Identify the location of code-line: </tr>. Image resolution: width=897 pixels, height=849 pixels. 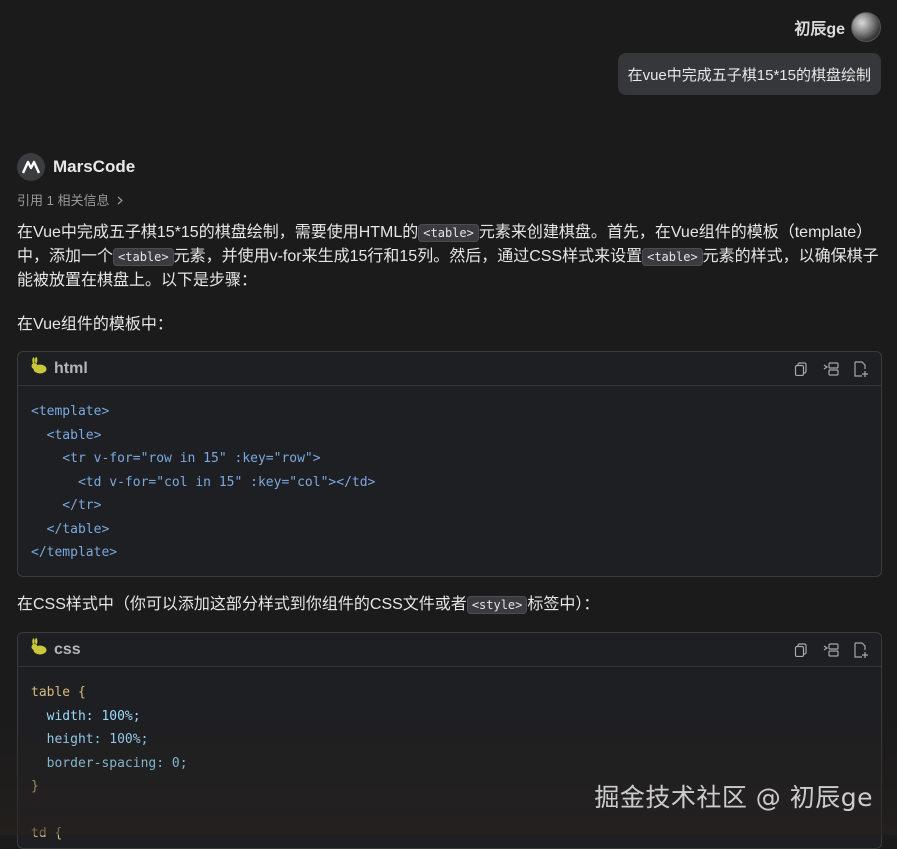
(66, 505).